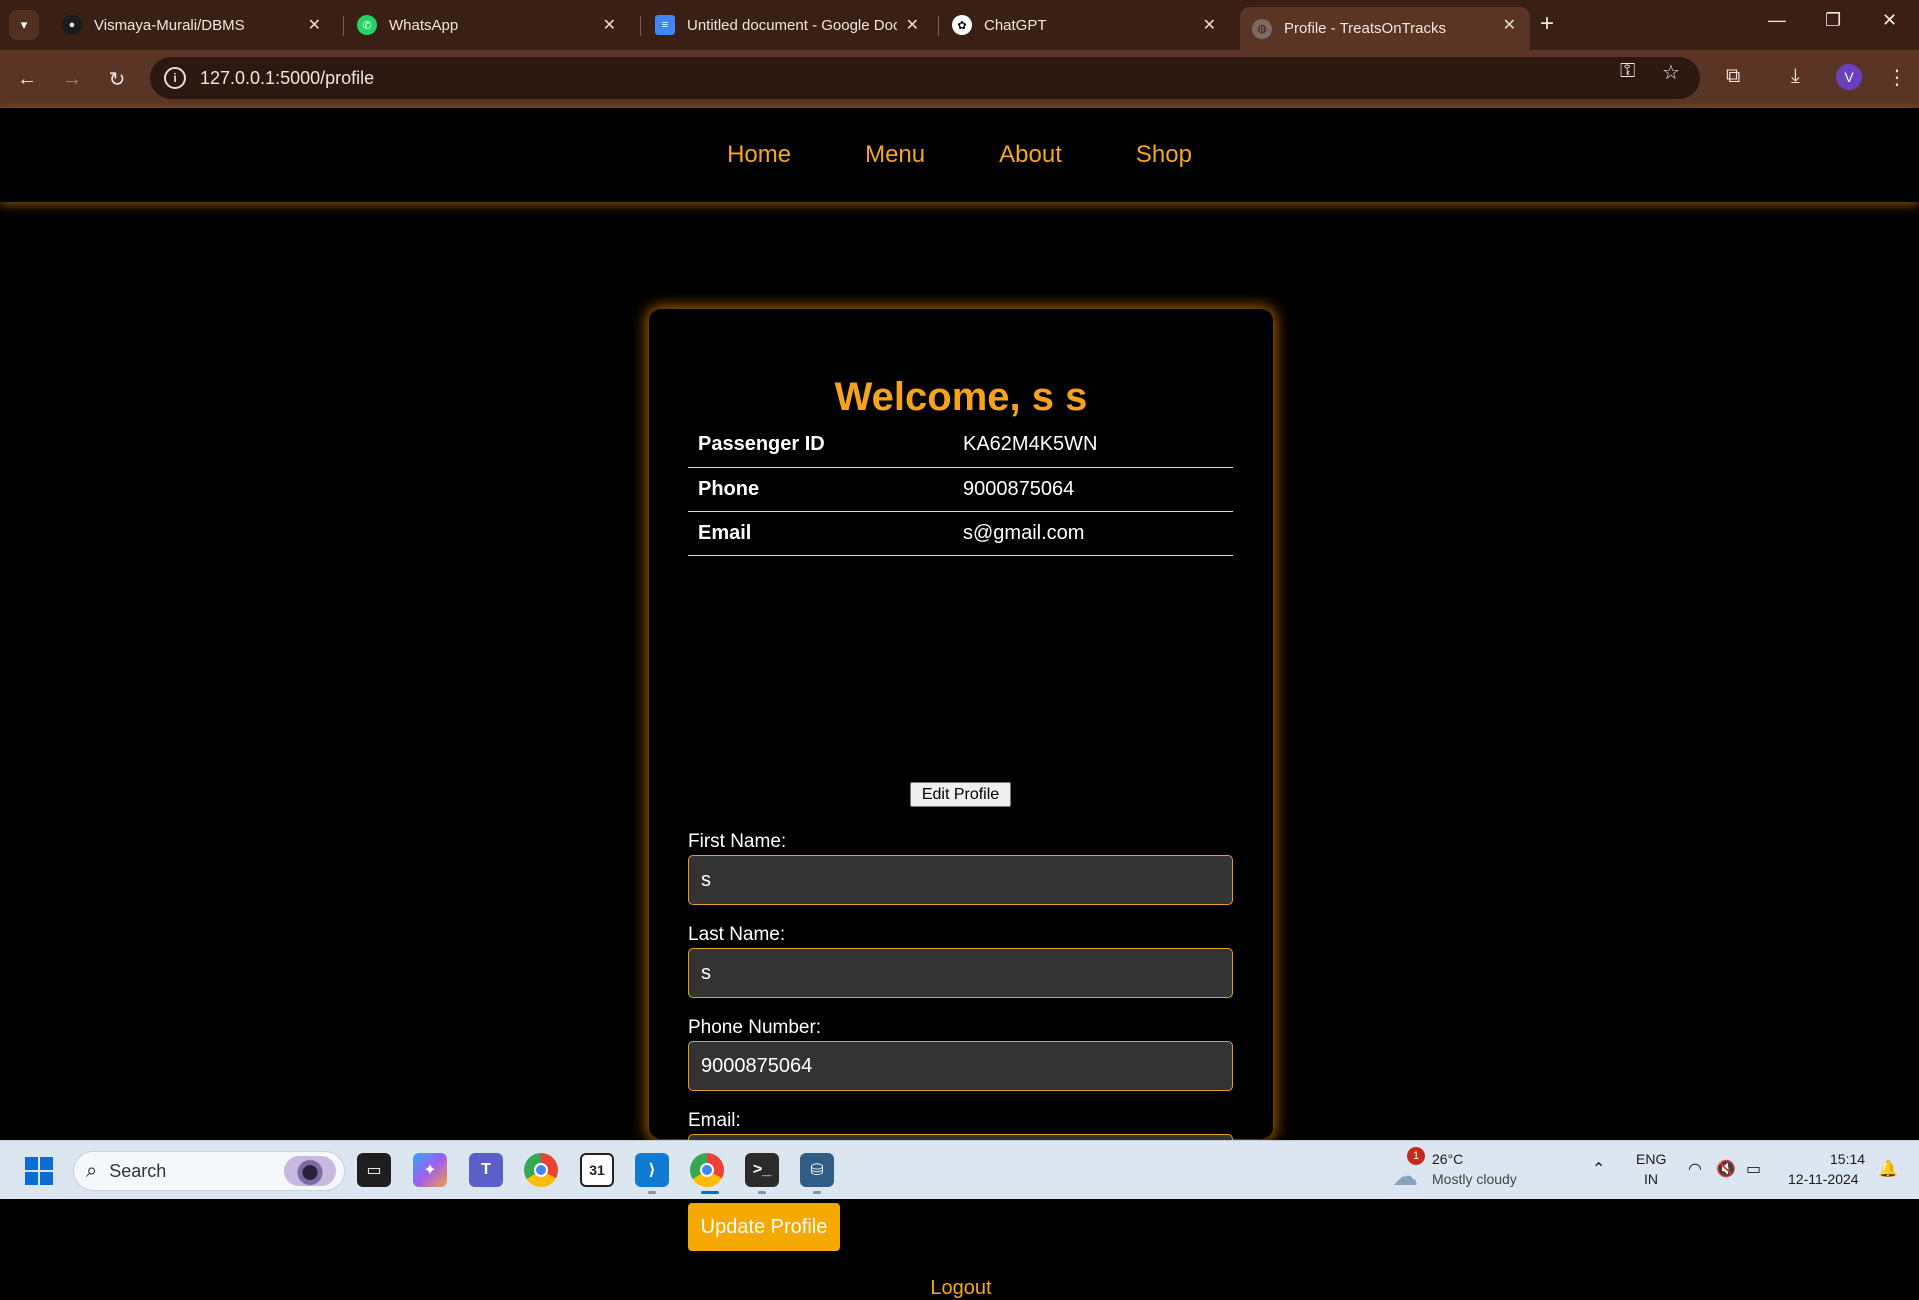  Describe the element at coordinates (1733, 76) in the screenshot. I see `extensions-icon: ⧉` at that location.